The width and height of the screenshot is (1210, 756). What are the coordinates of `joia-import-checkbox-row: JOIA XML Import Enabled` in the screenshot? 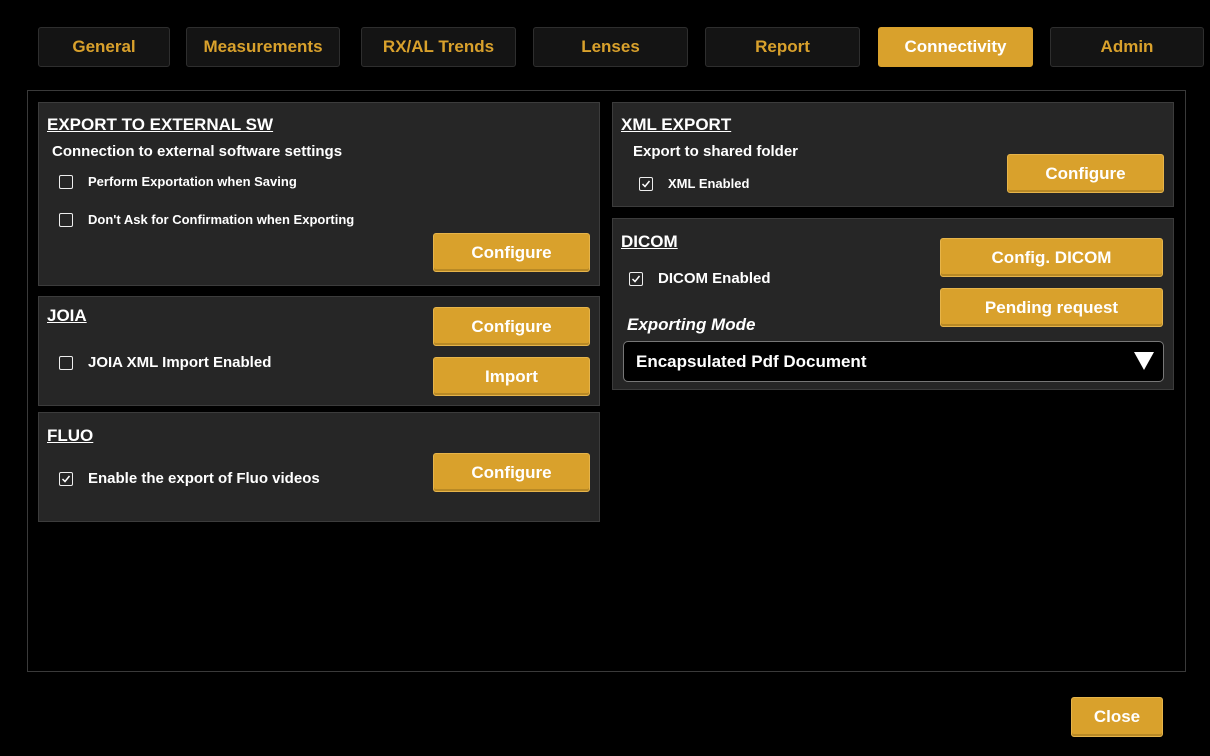 It's located at (165, 362).